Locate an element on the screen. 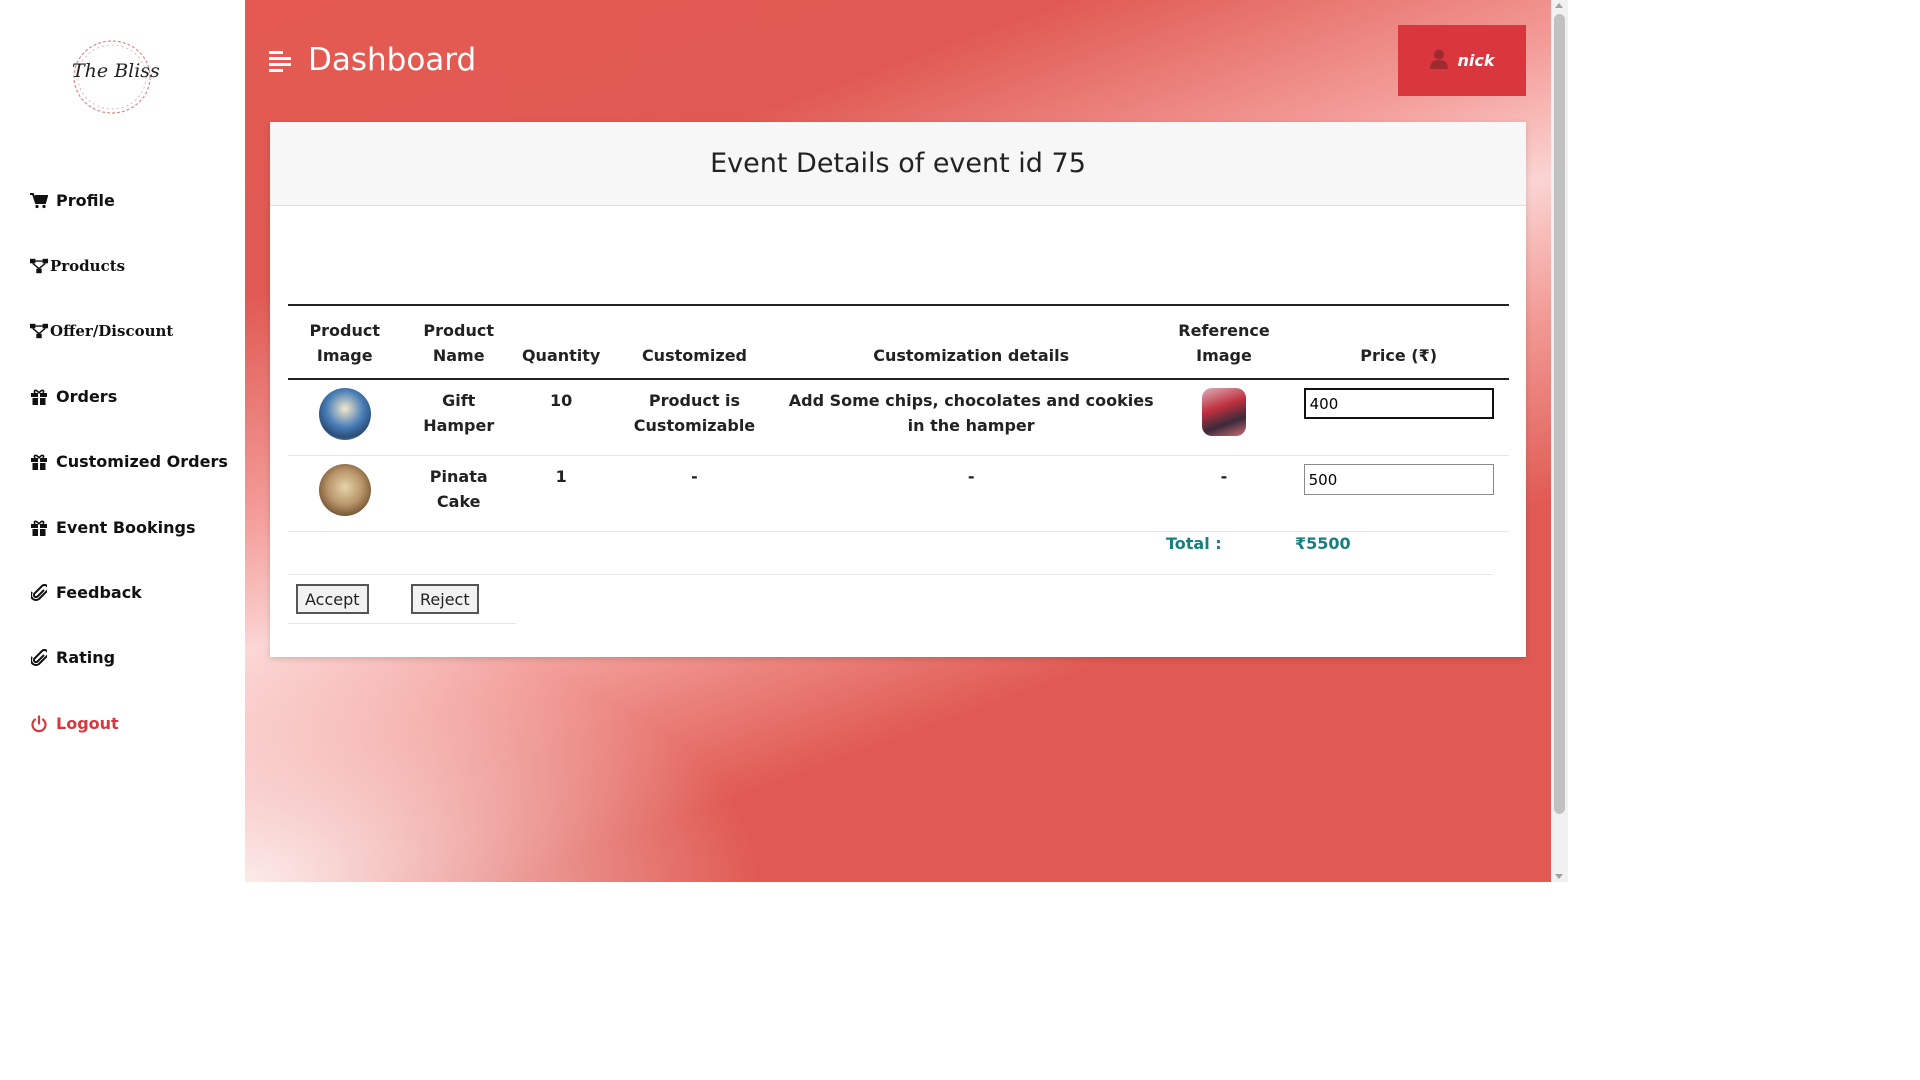 This screenshot has height=1080, width=1920. menu-toggle-icon is located at coordinates (280, 61).